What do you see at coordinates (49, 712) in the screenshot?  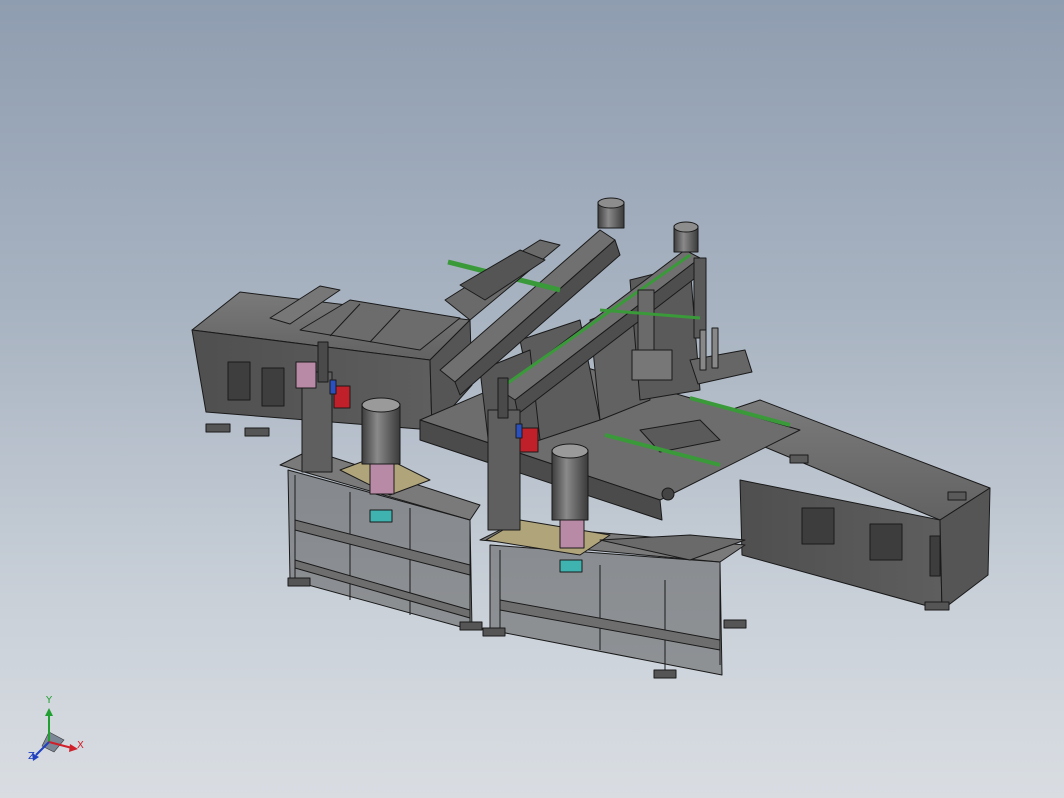 I see `y-axis-head` at bounding box center [49, 712].